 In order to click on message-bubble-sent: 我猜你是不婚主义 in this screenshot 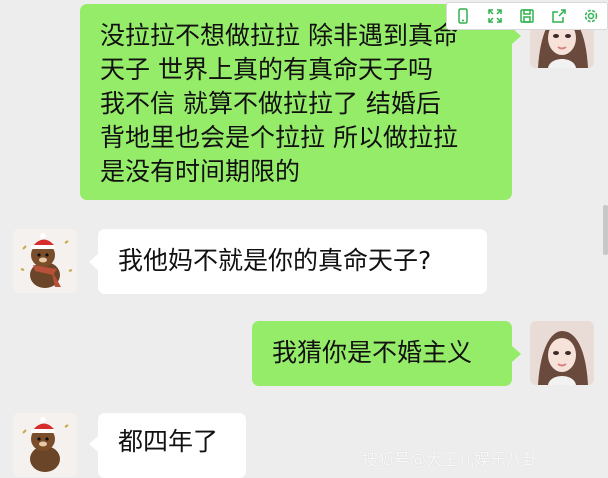, I will do `click(382, 353)`.